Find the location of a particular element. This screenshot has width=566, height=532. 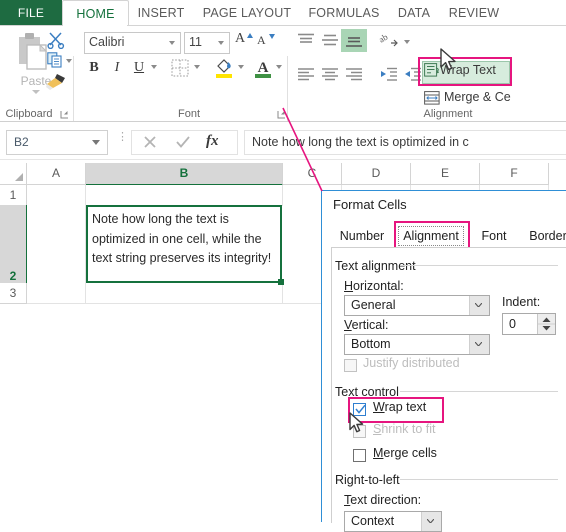

name-box: B2 is located at coordinates (57, 142).